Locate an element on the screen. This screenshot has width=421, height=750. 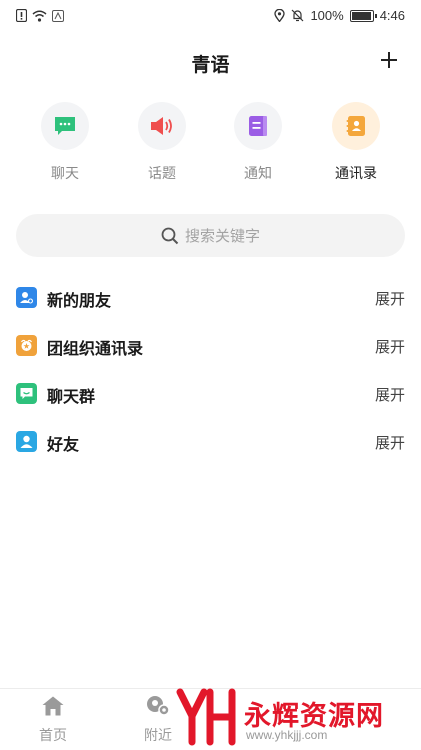
watermark-yh-logo is located at coordinates (206, 717).